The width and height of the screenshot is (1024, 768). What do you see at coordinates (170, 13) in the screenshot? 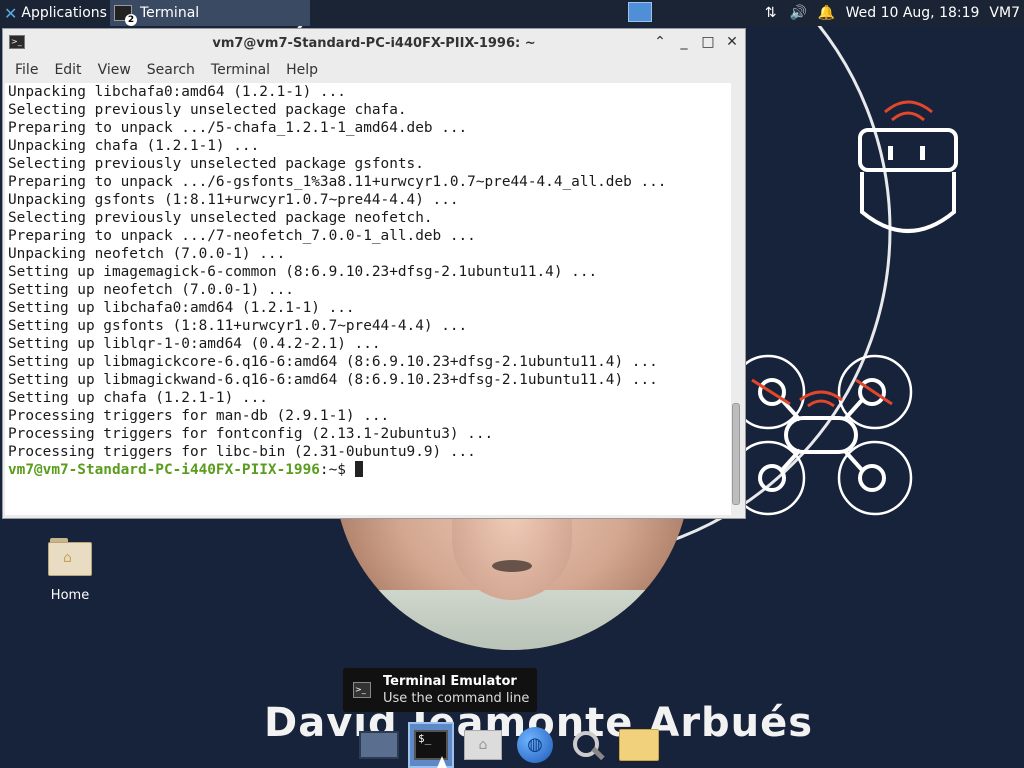
I see `taskbar-terminal-label: Terminal` at bounding box center [170, 13].